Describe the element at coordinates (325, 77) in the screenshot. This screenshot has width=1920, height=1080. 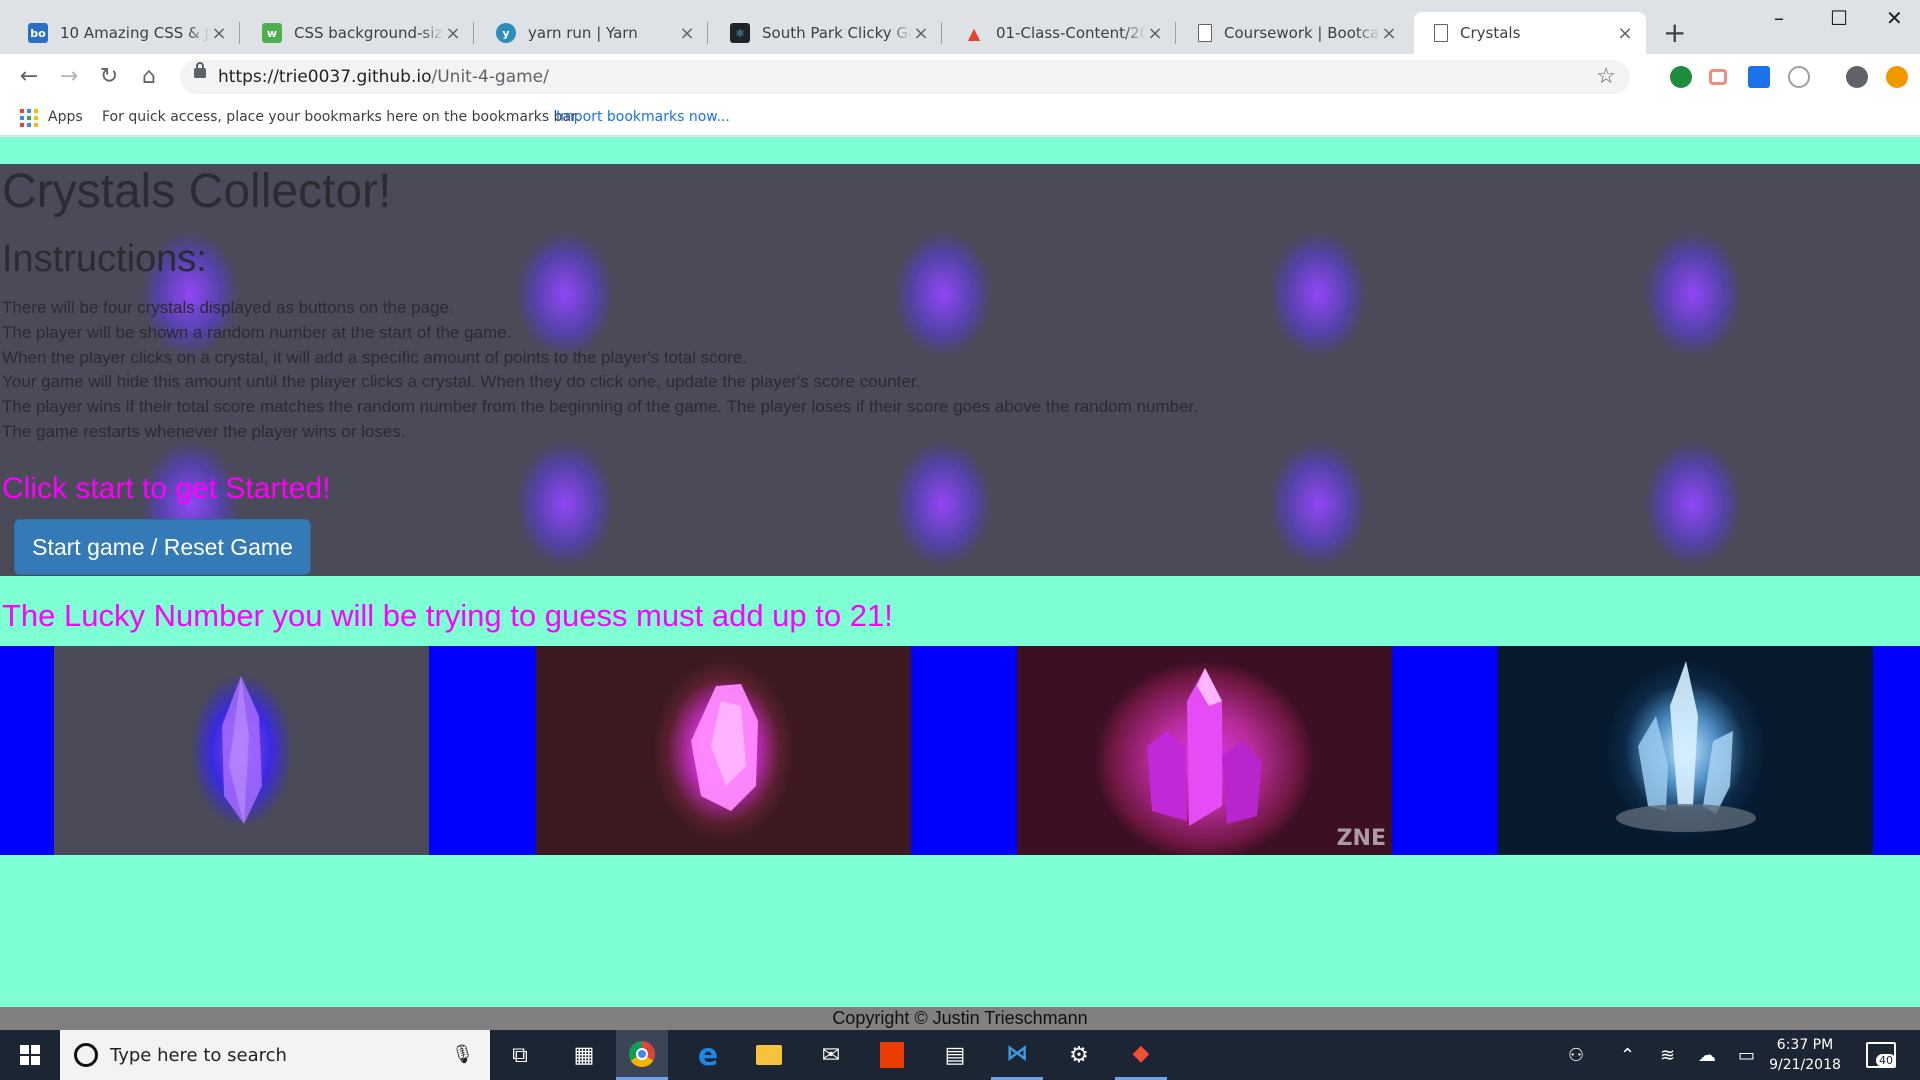
I see `url-host: https://trie0037.github.io` at that location.